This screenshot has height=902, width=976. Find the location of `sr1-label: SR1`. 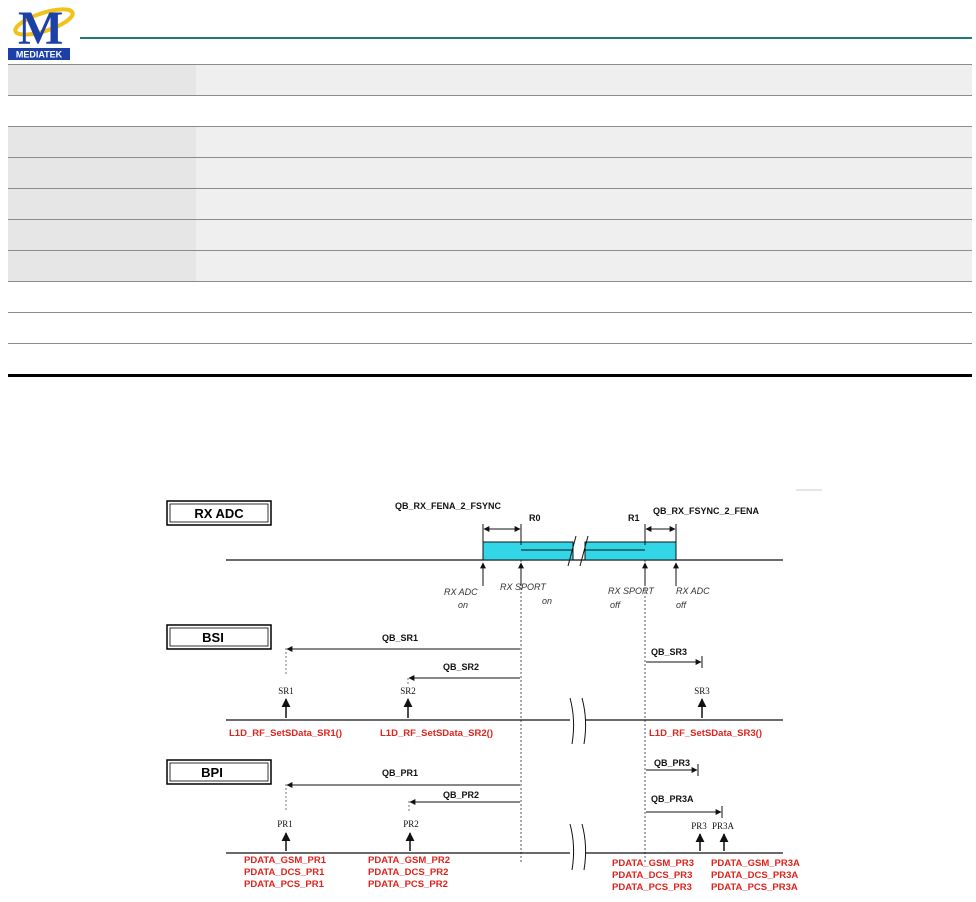

sr1-label: SR1 is located at coordinates (286, 691).